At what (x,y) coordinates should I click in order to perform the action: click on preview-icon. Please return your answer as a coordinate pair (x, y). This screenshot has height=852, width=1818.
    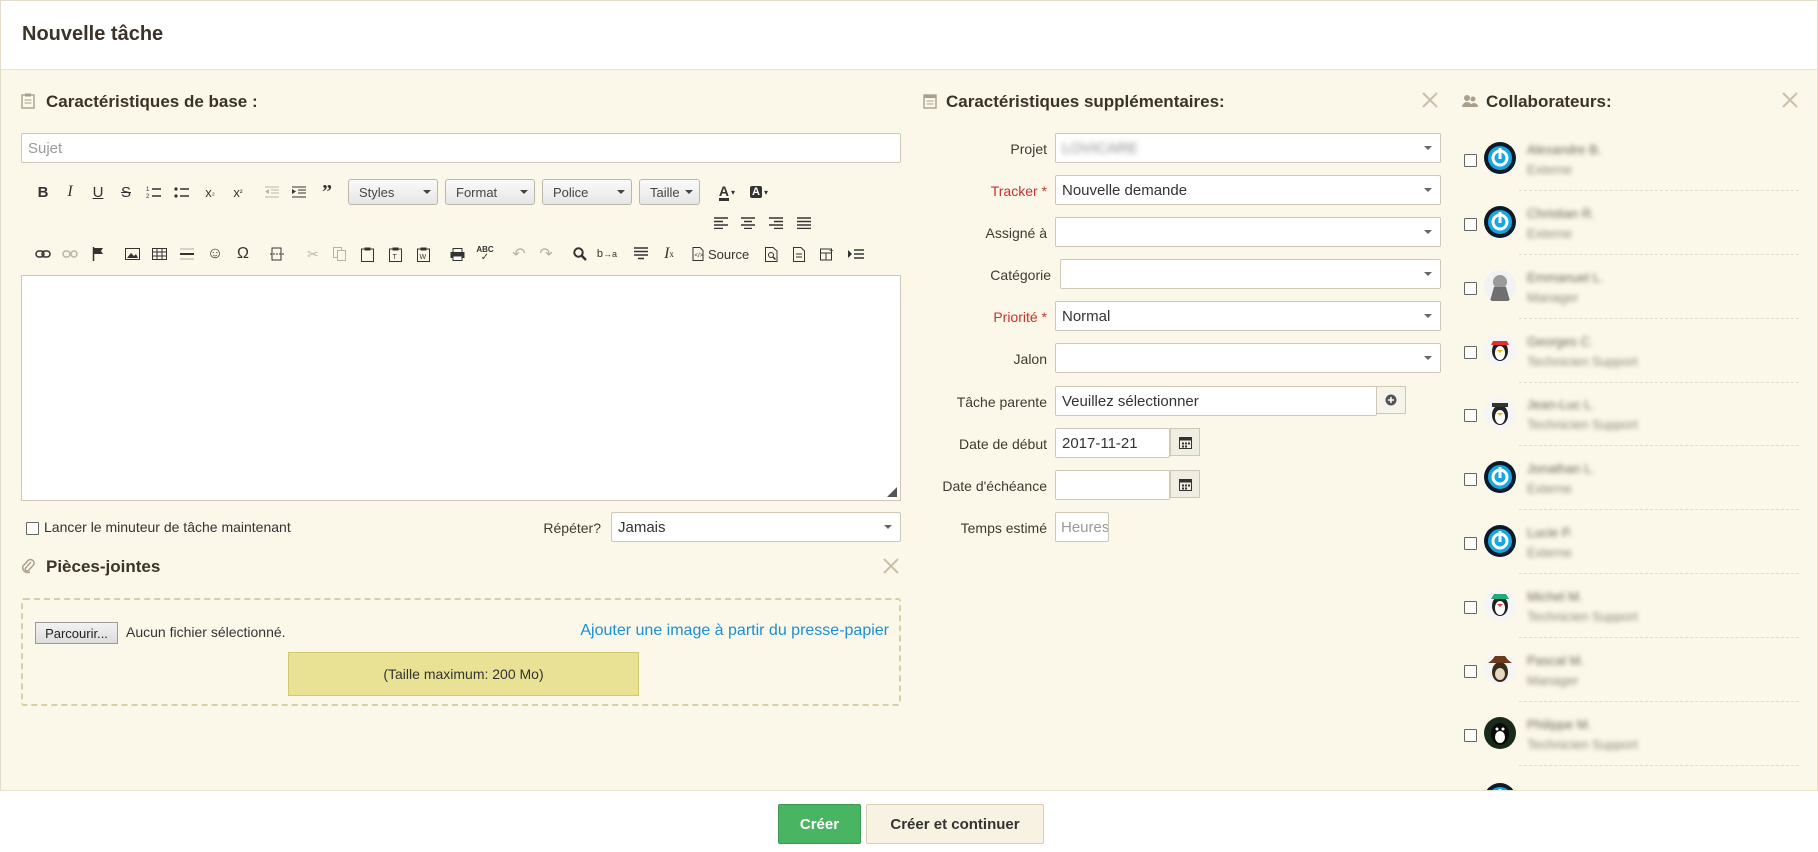
    Looking at the image, I should click on (771, 254).